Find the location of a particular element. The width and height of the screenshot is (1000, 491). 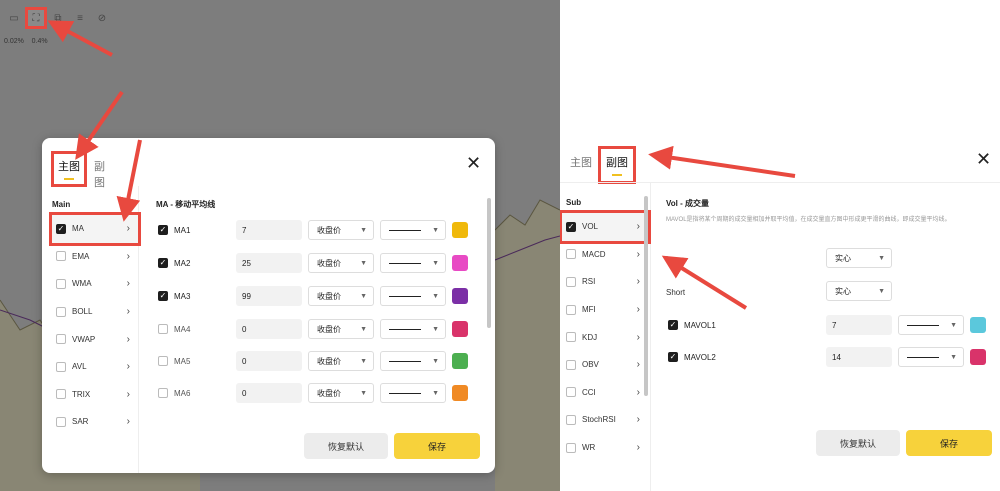

sidebar-item-boll: BOLL › is located at coordinates (95, 312).